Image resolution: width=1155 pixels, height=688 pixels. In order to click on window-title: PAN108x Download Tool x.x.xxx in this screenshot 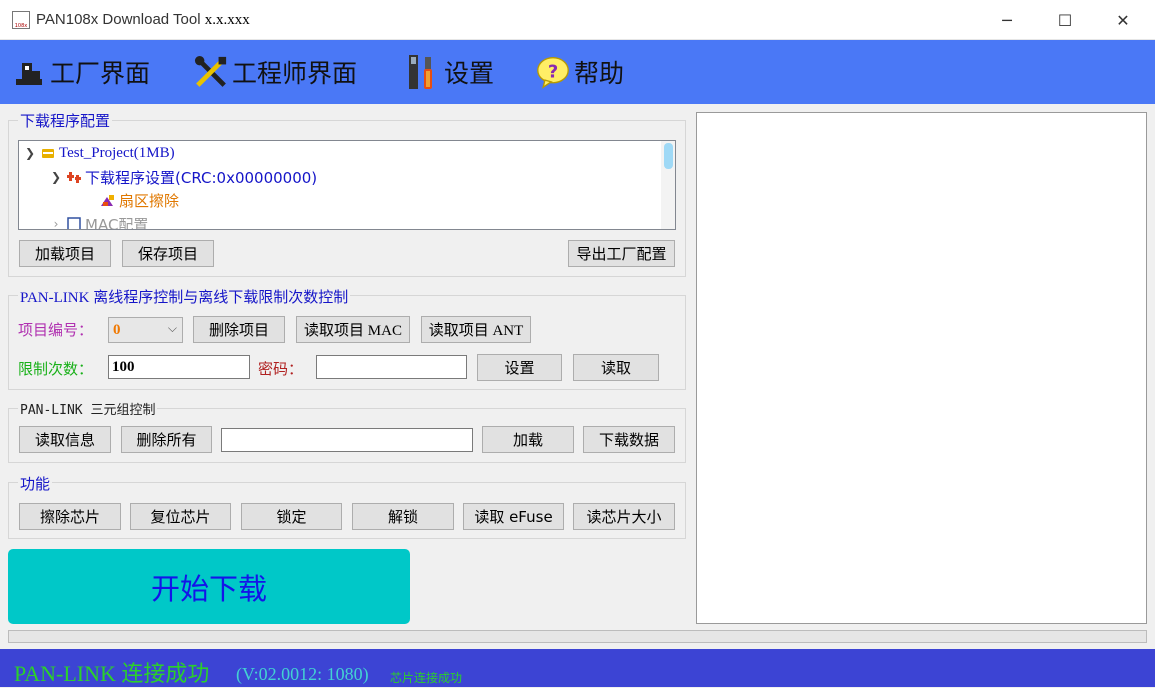, I will do `click(143, 20)`.